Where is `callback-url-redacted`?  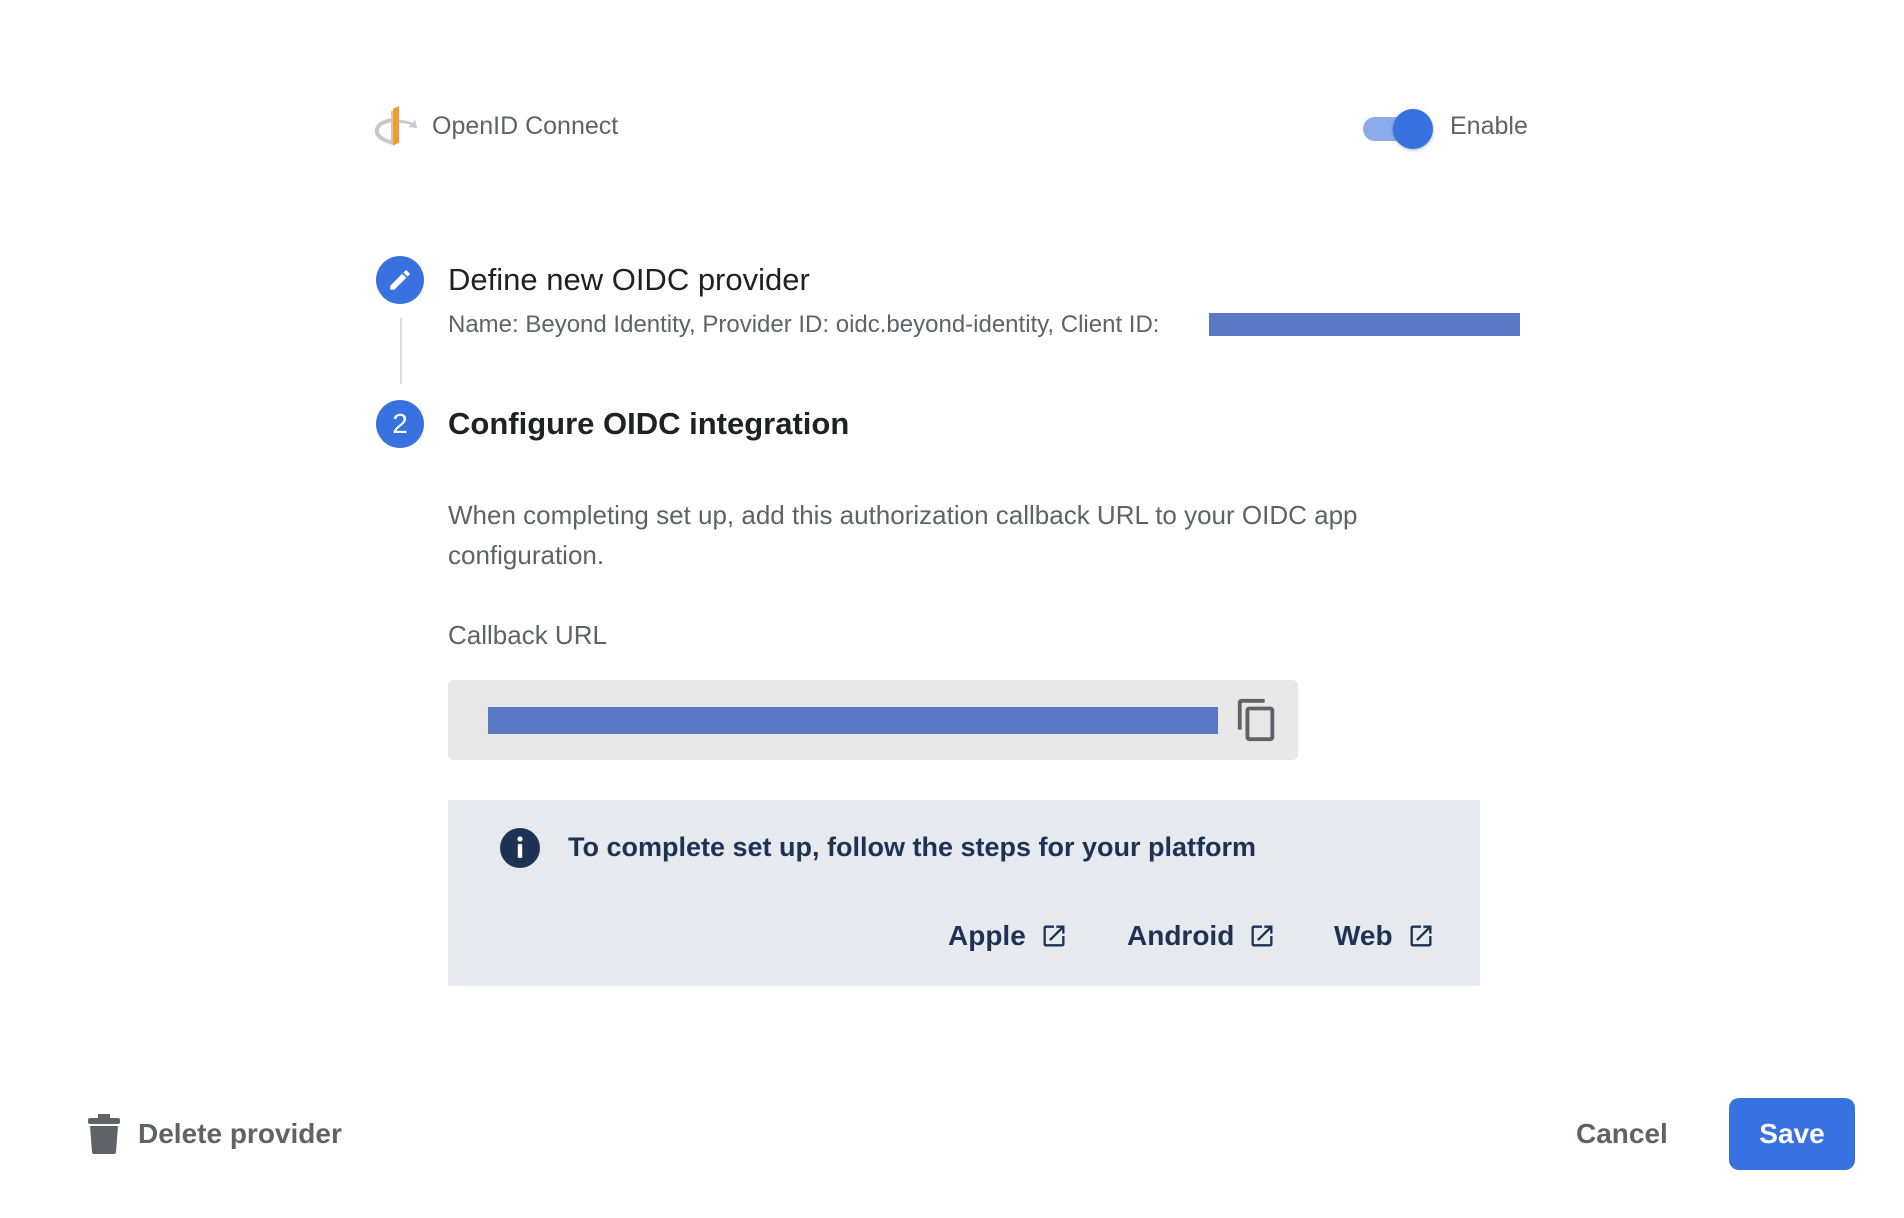
callback-url-redacted is located at coordinates (853, 720).